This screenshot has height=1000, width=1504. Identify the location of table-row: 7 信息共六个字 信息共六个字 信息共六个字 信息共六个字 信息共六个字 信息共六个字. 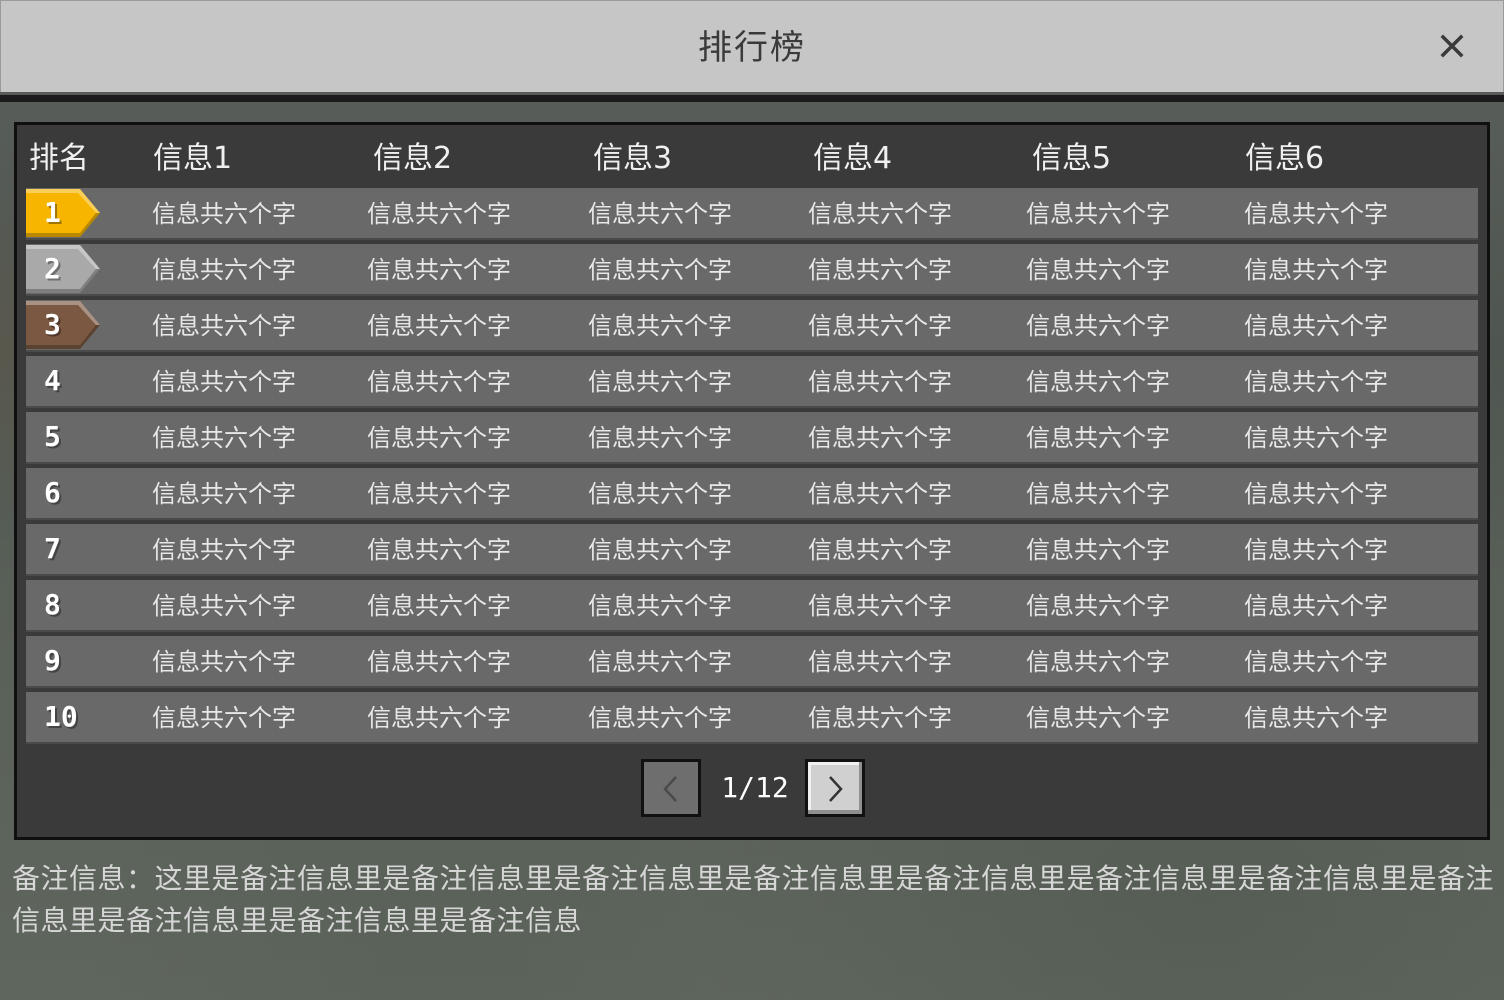
(752, 550).